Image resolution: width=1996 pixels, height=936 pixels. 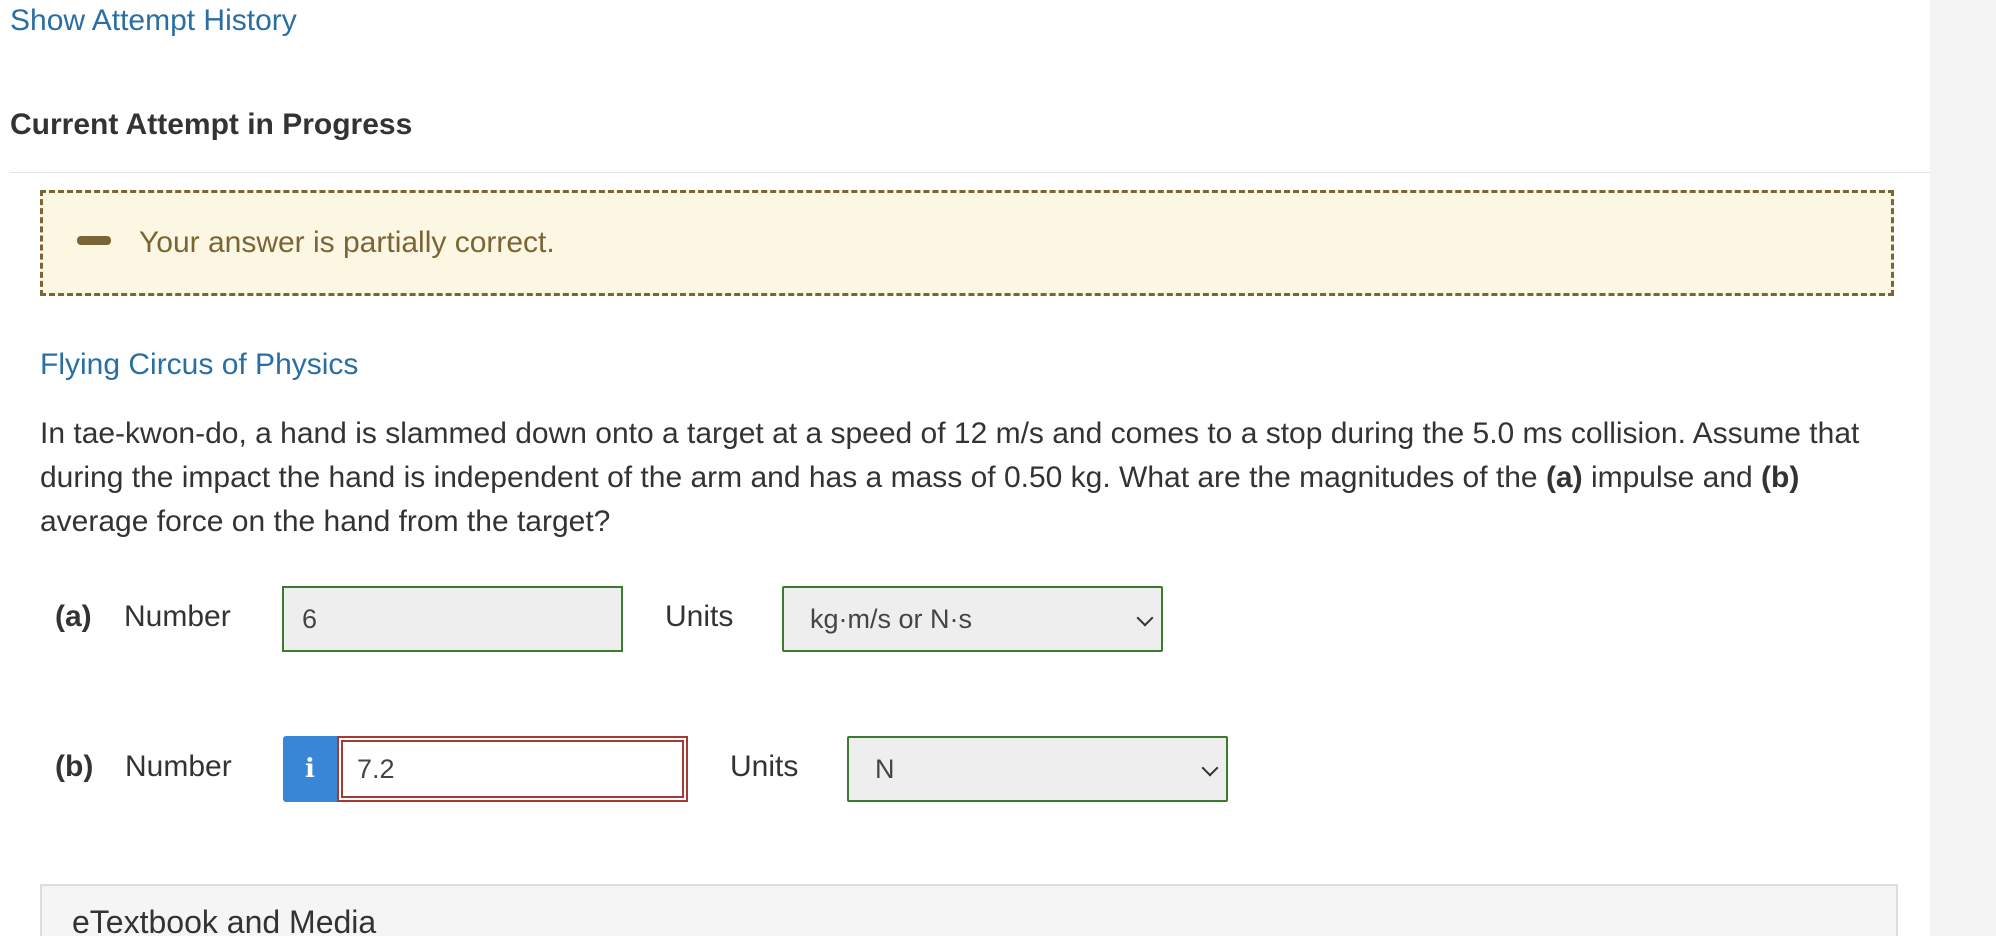 I want to click on answer-row-a: (a) Number Units kg·m/s or N·s, so click(x=600, y=619).